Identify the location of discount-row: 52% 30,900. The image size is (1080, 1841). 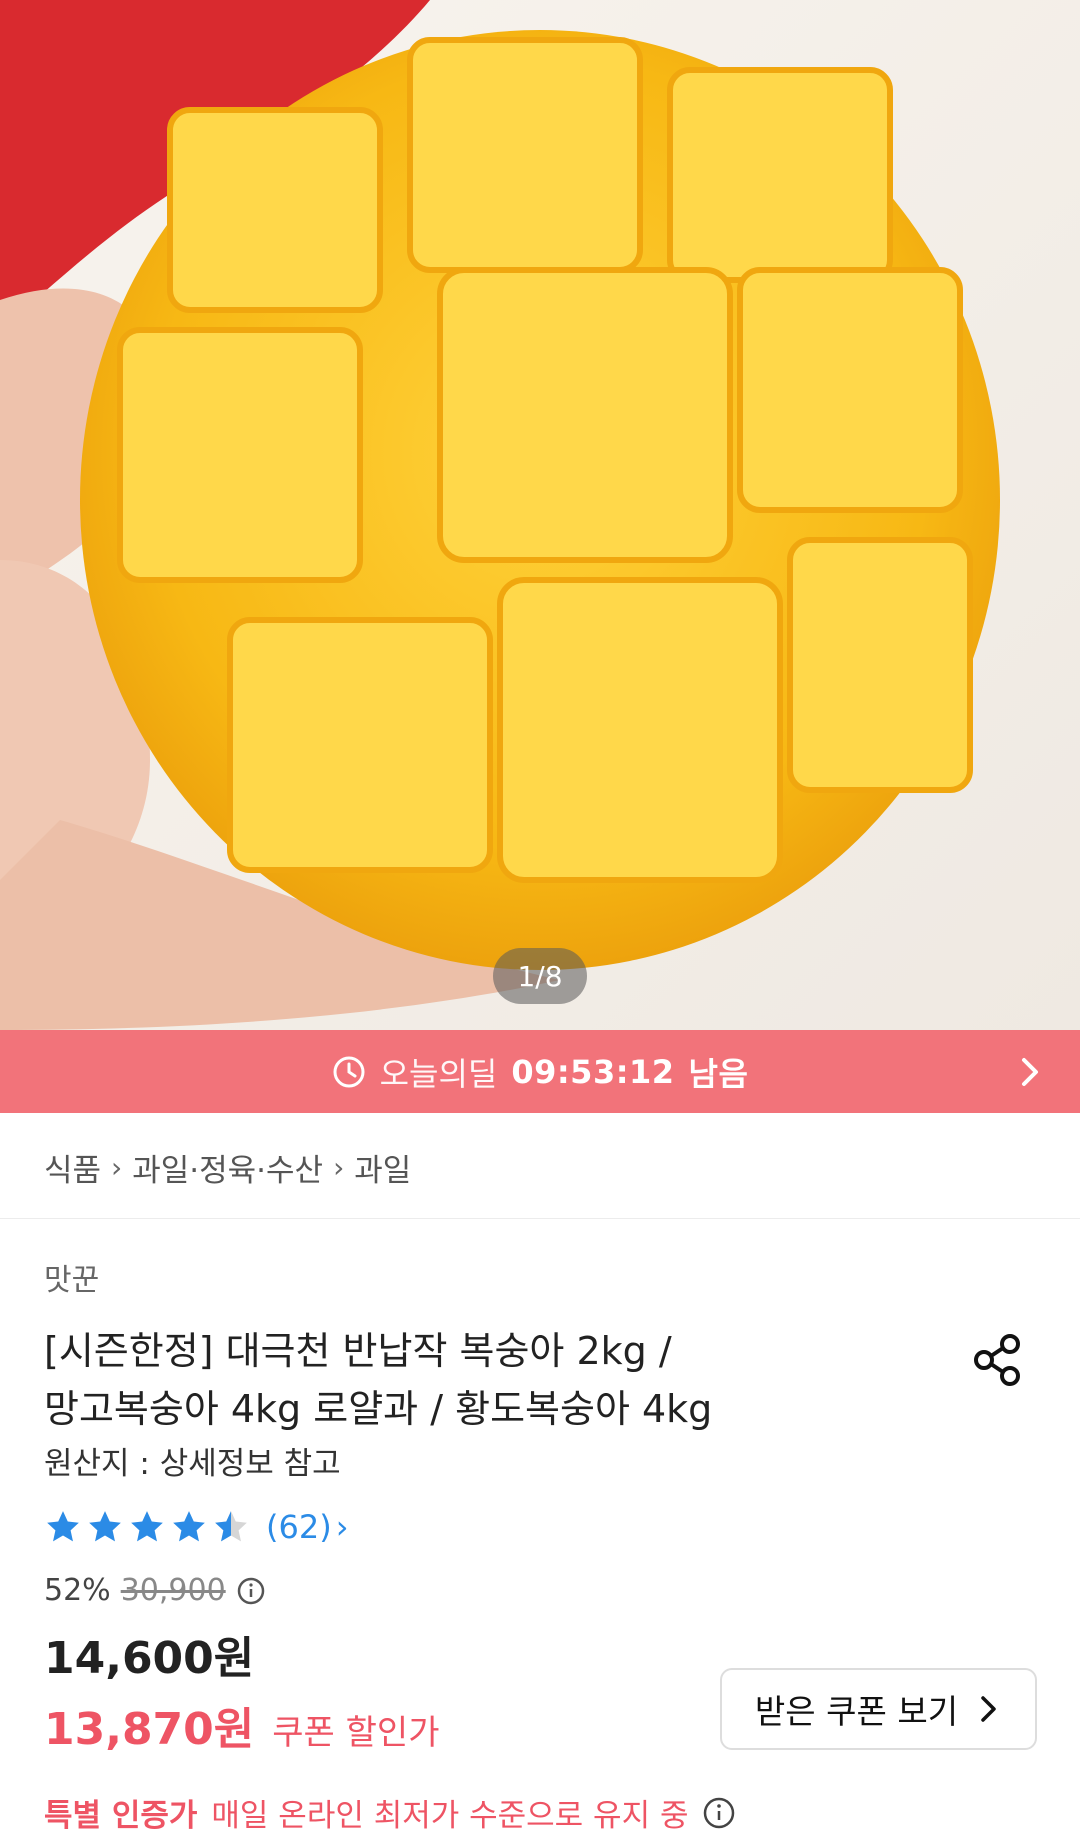
(155, 1590).